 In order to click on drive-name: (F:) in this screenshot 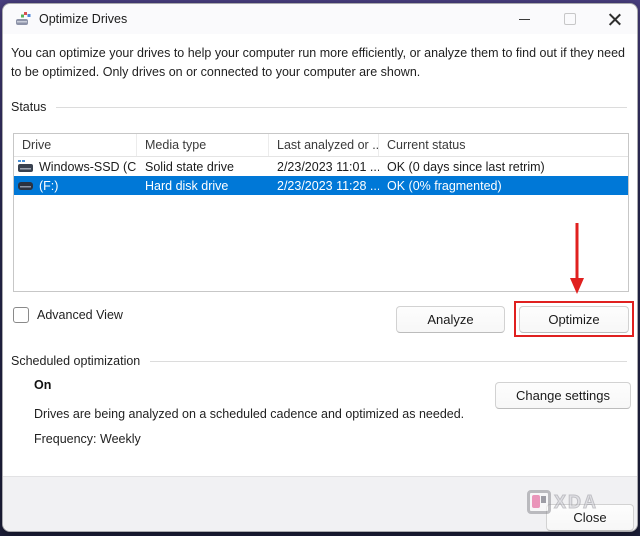, I will do `click(49, 185)`.